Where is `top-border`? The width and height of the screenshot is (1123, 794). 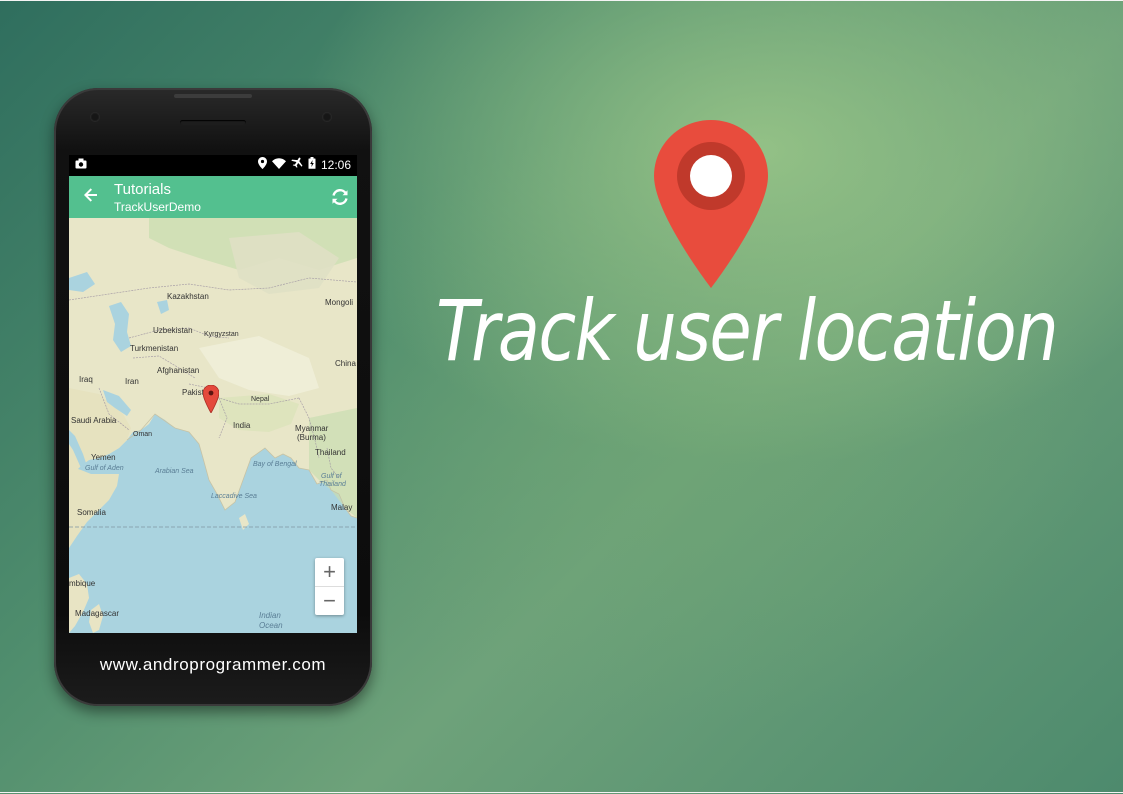
top-border is located at coordinates (561, 0).